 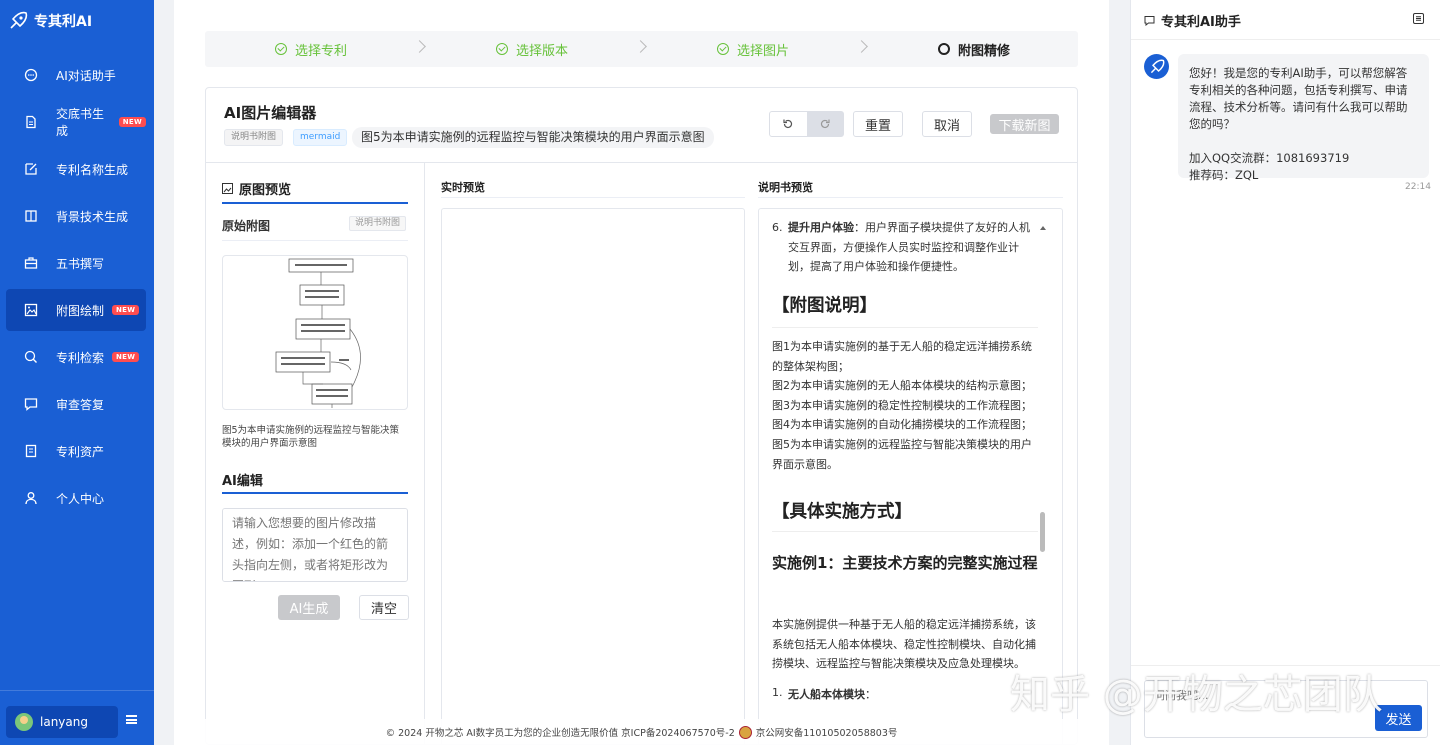 What do you see at coordinates (1418, 18) in the screenshot?
I see `menu-icon` at bounding box center [1418, 18].